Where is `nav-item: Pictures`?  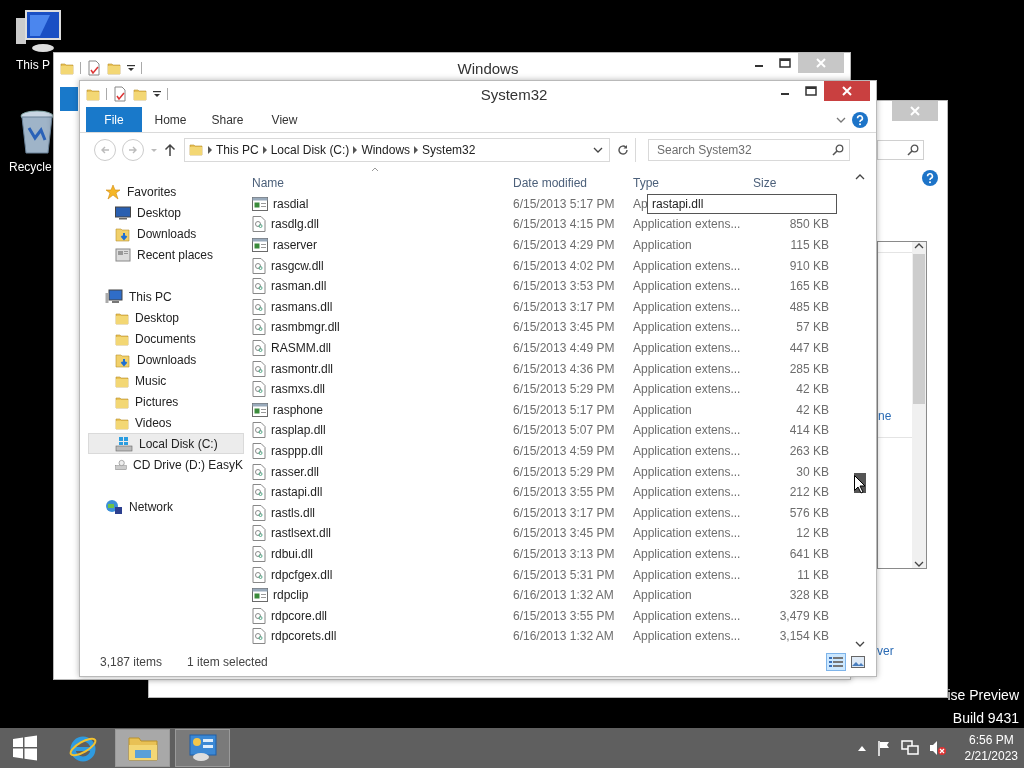 nav-item: Pictures is located at coordinates (166, 401).